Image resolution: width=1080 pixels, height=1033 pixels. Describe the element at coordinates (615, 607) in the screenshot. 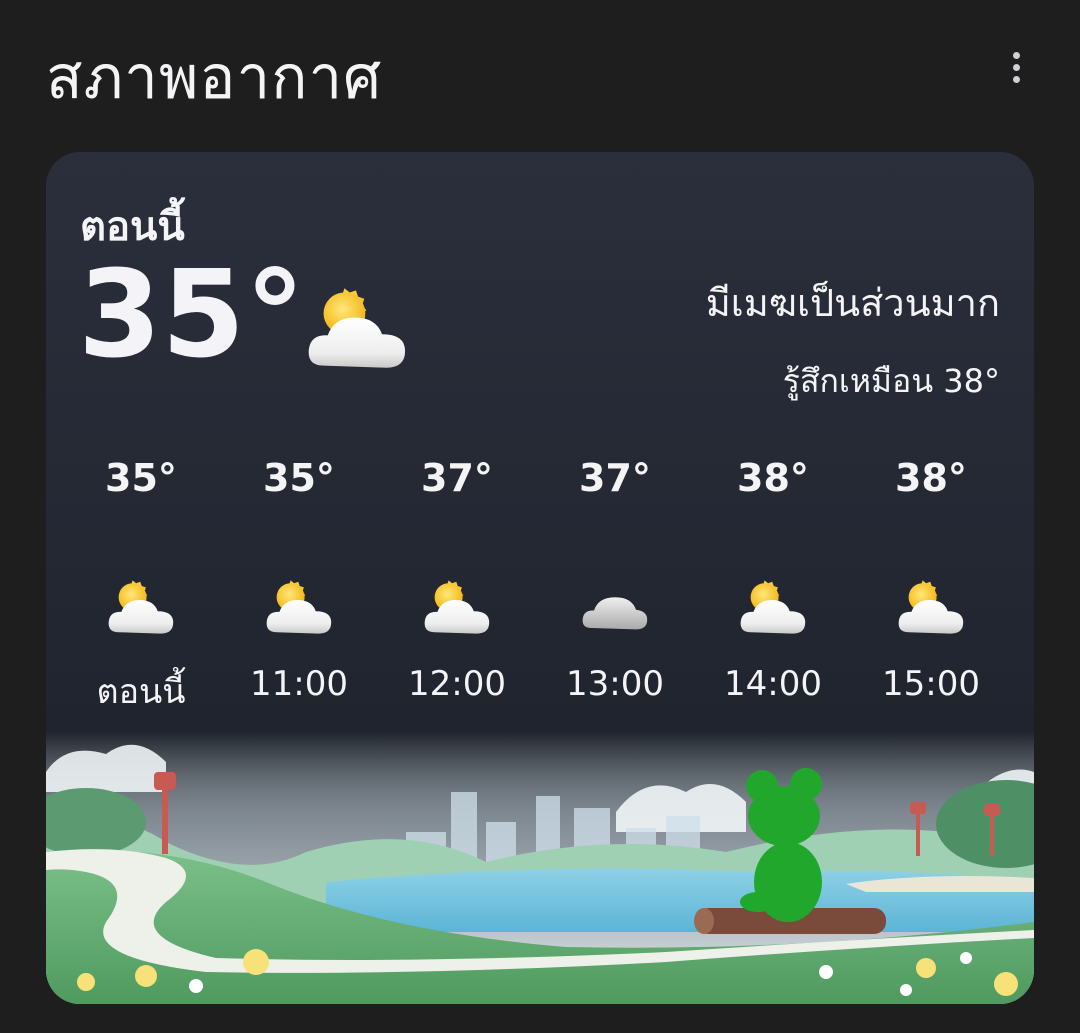

I see `cloudy-icon` at that location.